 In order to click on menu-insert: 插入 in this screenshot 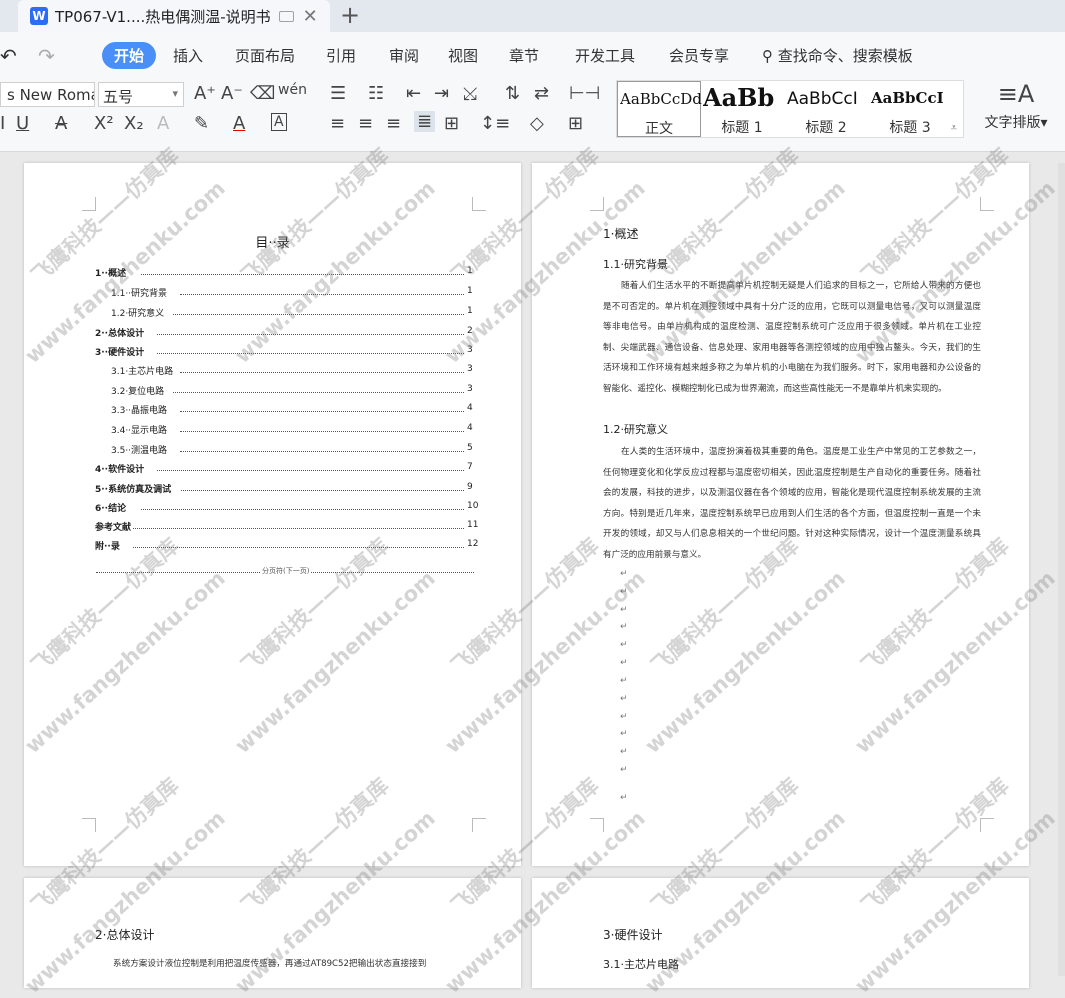, I will do `click(188, 55)`.